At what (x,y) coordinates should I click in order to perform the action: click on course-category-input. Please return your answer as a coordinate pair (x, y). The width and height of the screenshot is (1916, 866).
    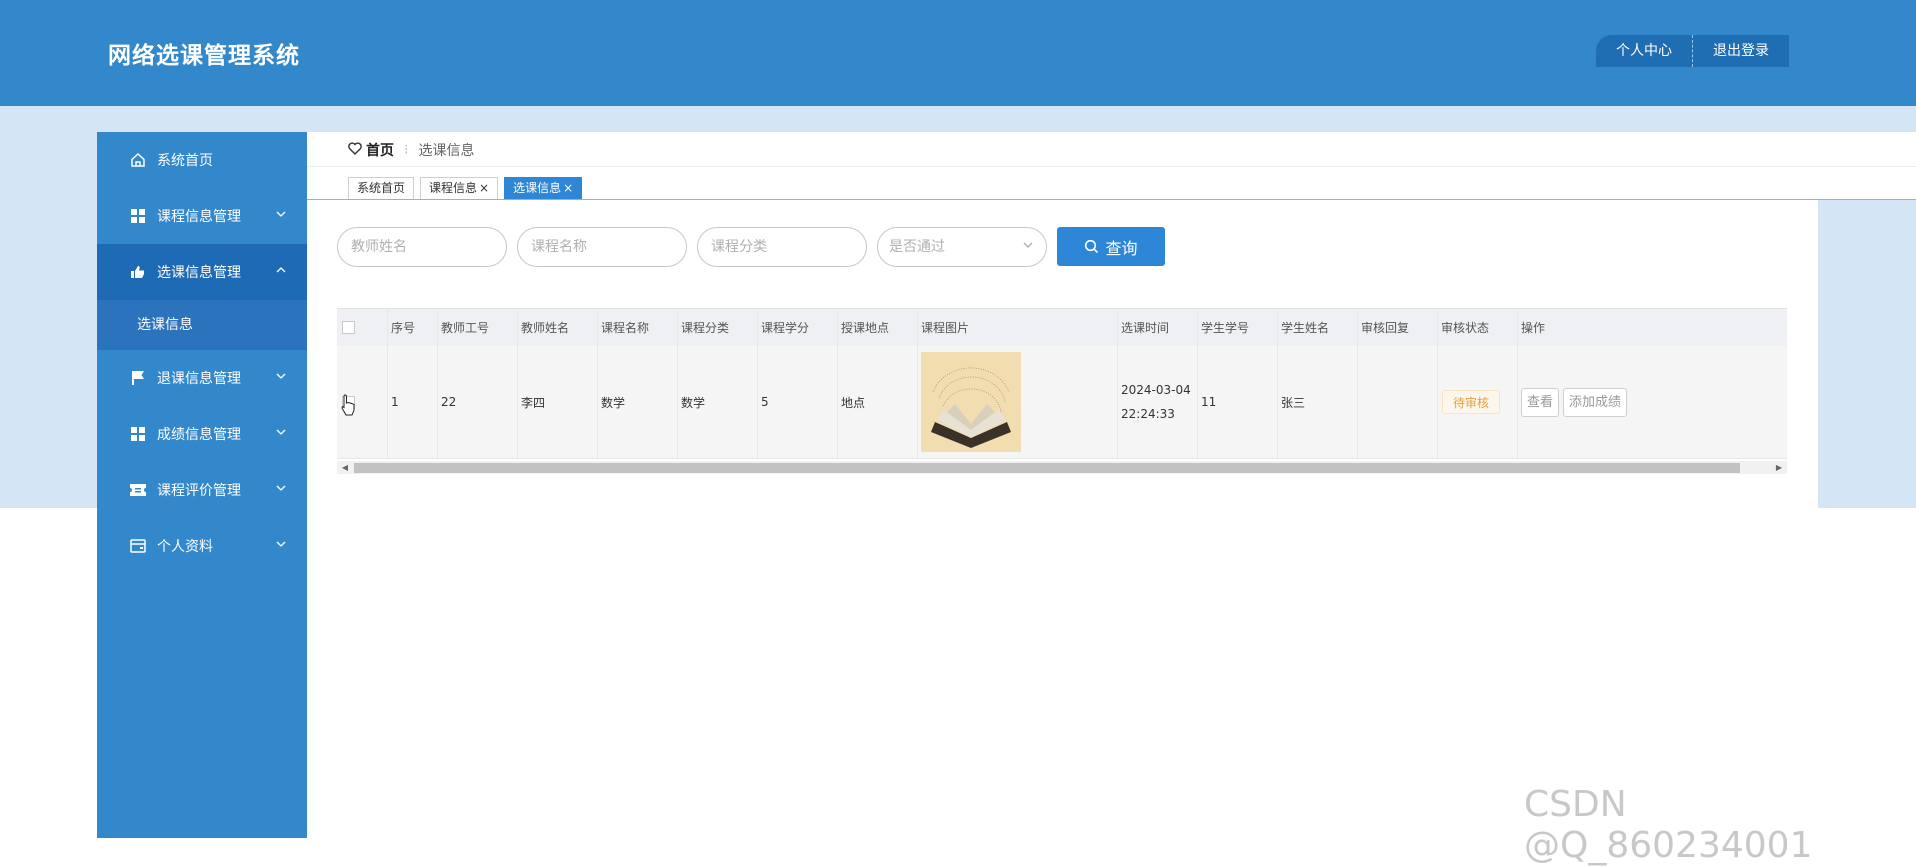
    Looking at the image, I should click on (782, 247).